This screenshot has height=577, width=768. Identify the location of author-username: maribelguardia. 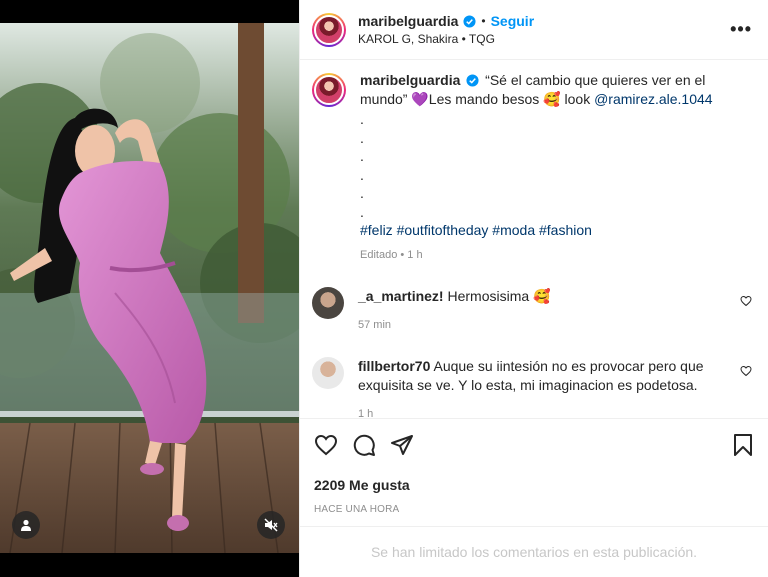
(408, 21).